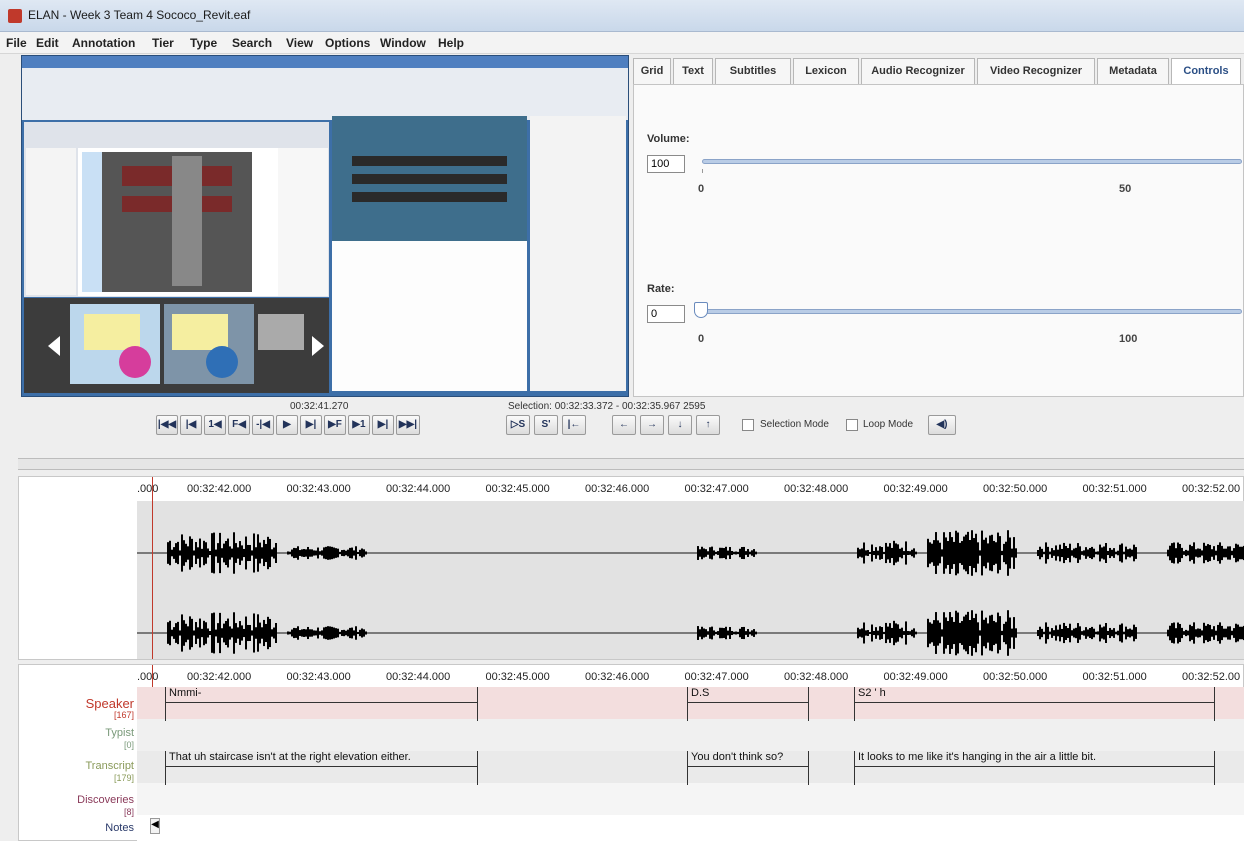 This screenshot has width=1244, height=841. What do you see at coordinates (680, 425) in the screenshot?
I see `down-arrow-icon: ↓` at bounding box center [680, 425].